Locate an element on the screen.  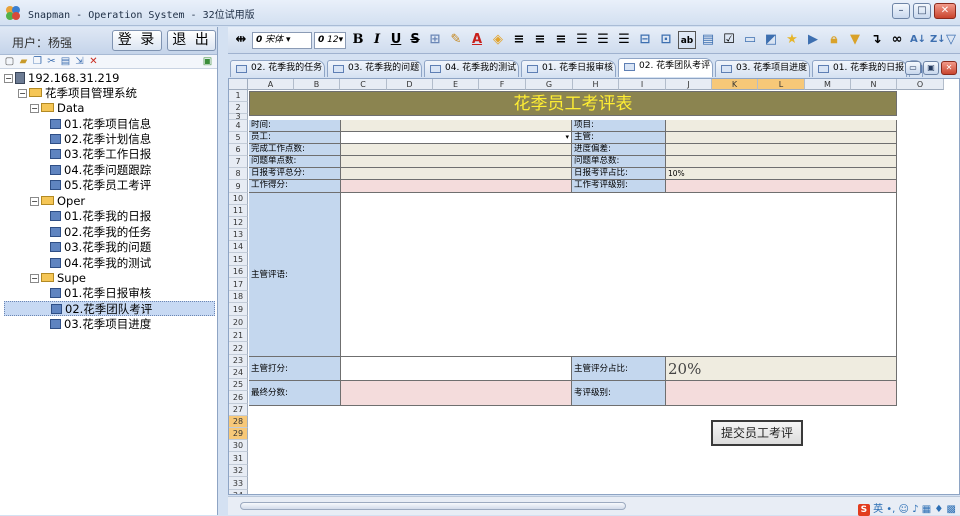
column-header: D is located at coordinates (410, 84).